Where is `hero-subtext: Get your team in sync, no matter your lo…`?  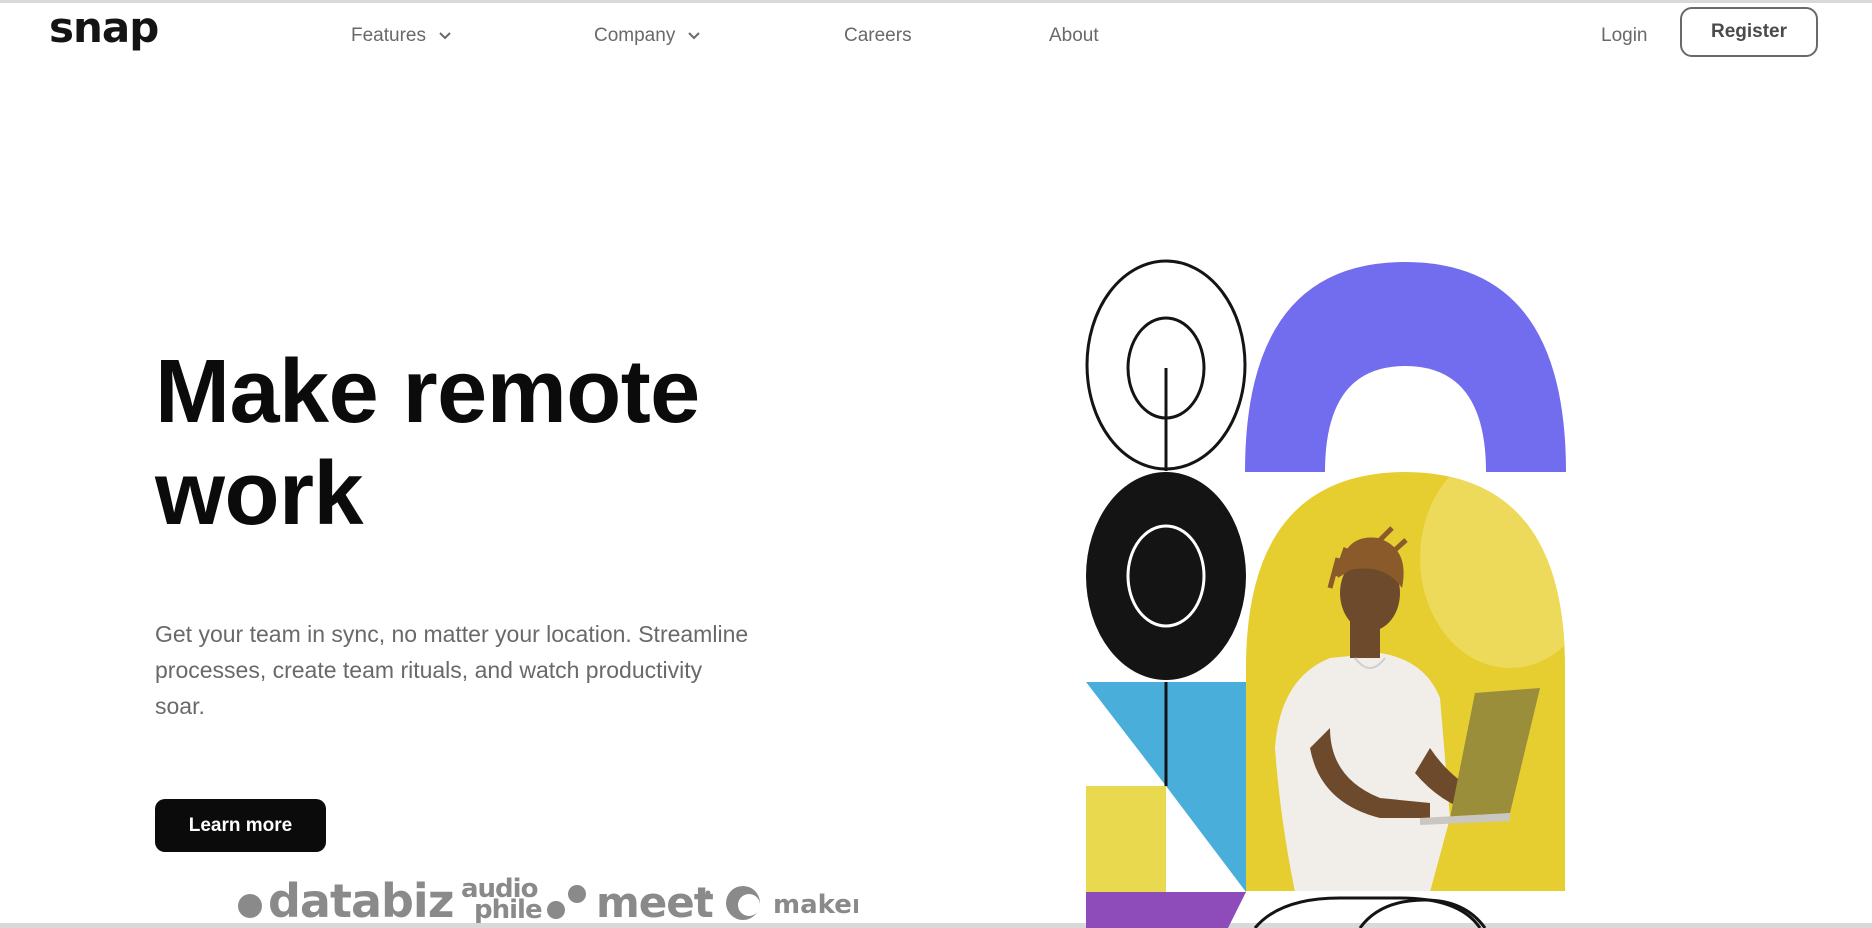 hero-subtext: Get your team in sync, no matter your lo… is located at coordinates (452, 670).